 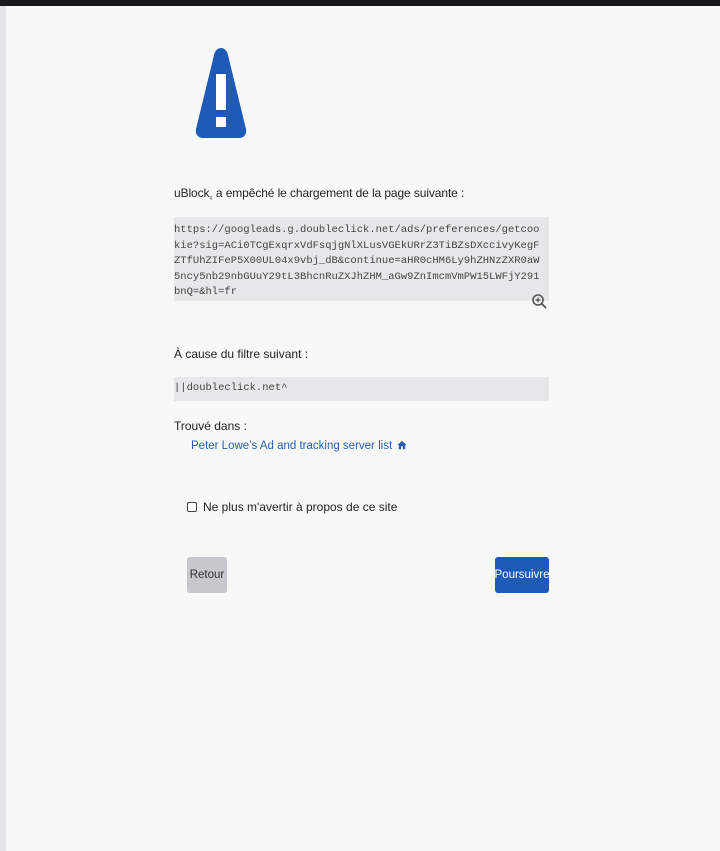 What do you see at coordinates (3, 428) in the screenshot?
I see `left-edge` at bounding box center [3, 428].